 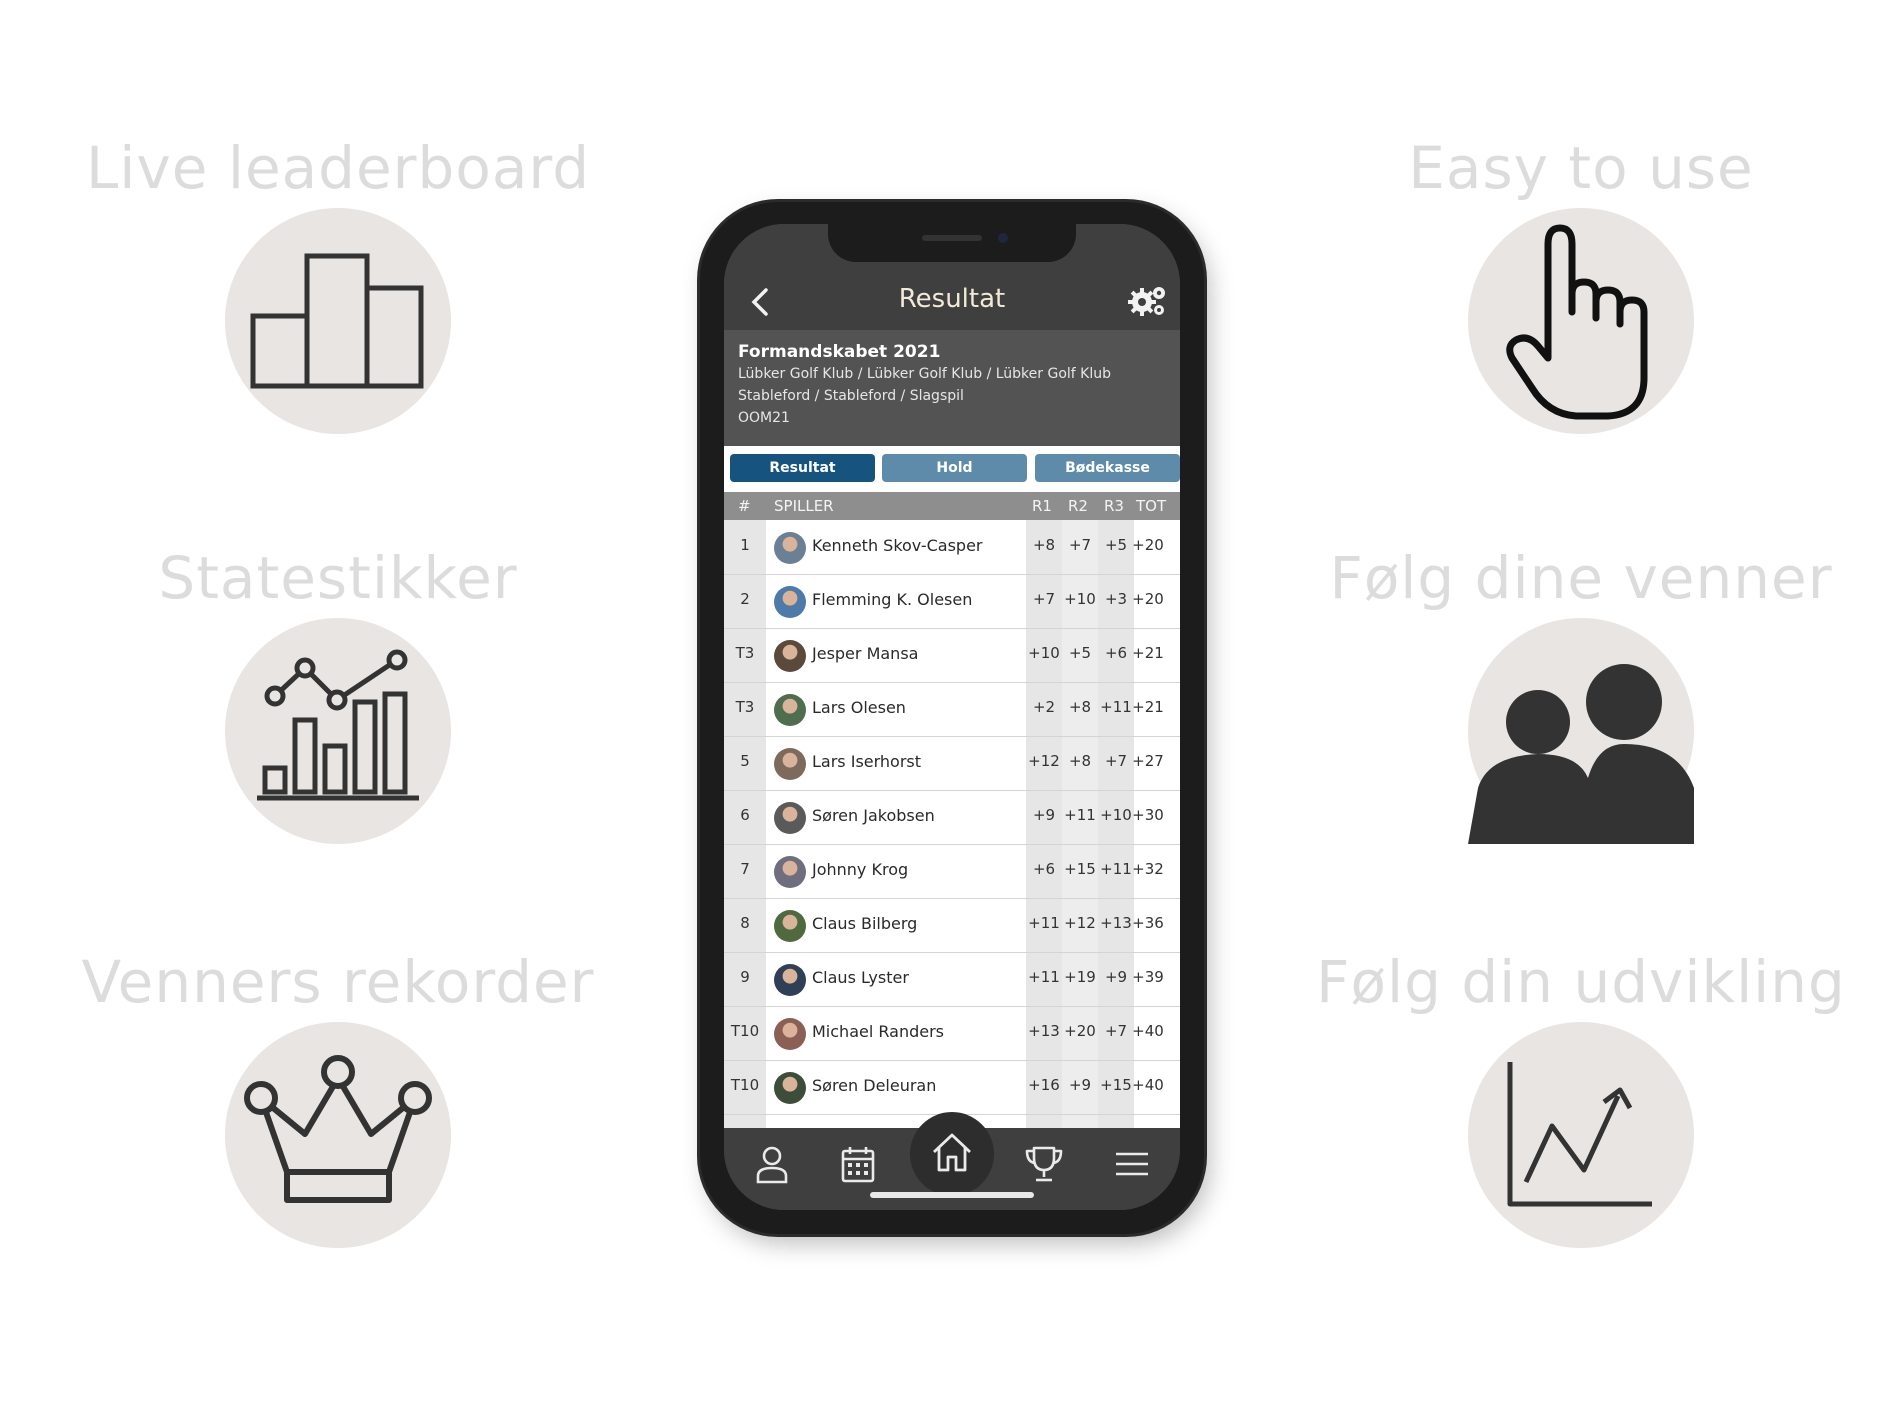 What do you see at coordinates (1044, 653) in the screenshot?
I see `score-r1: +10` at bounding box center [1044, 653].